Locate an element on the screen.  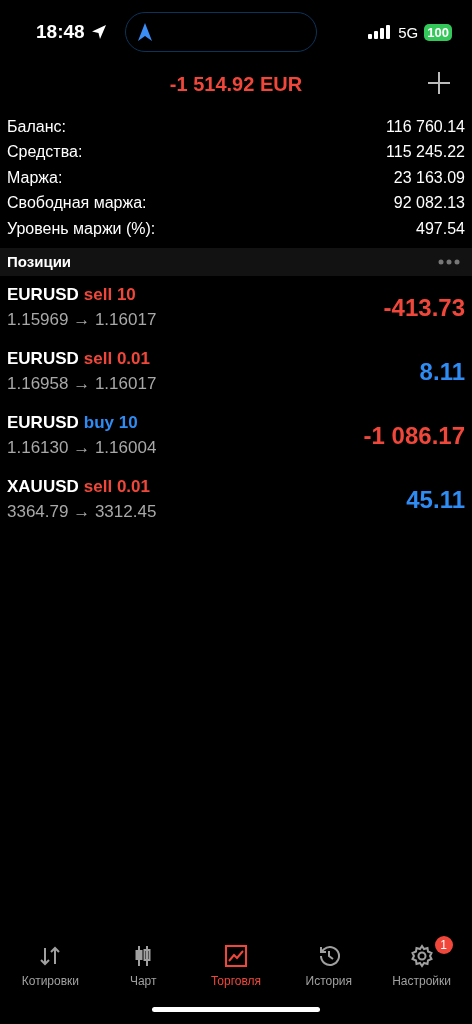
summary-label: Средства: is located at coordinates (45, 152).